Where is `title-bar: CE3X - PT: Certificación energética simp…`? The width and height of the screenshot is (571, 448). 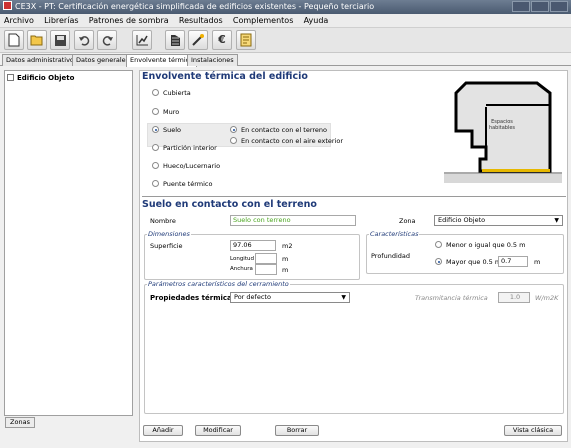
title-bar: CE3X - PT: Certificación energética simp… is located at coordinates (285, 7).